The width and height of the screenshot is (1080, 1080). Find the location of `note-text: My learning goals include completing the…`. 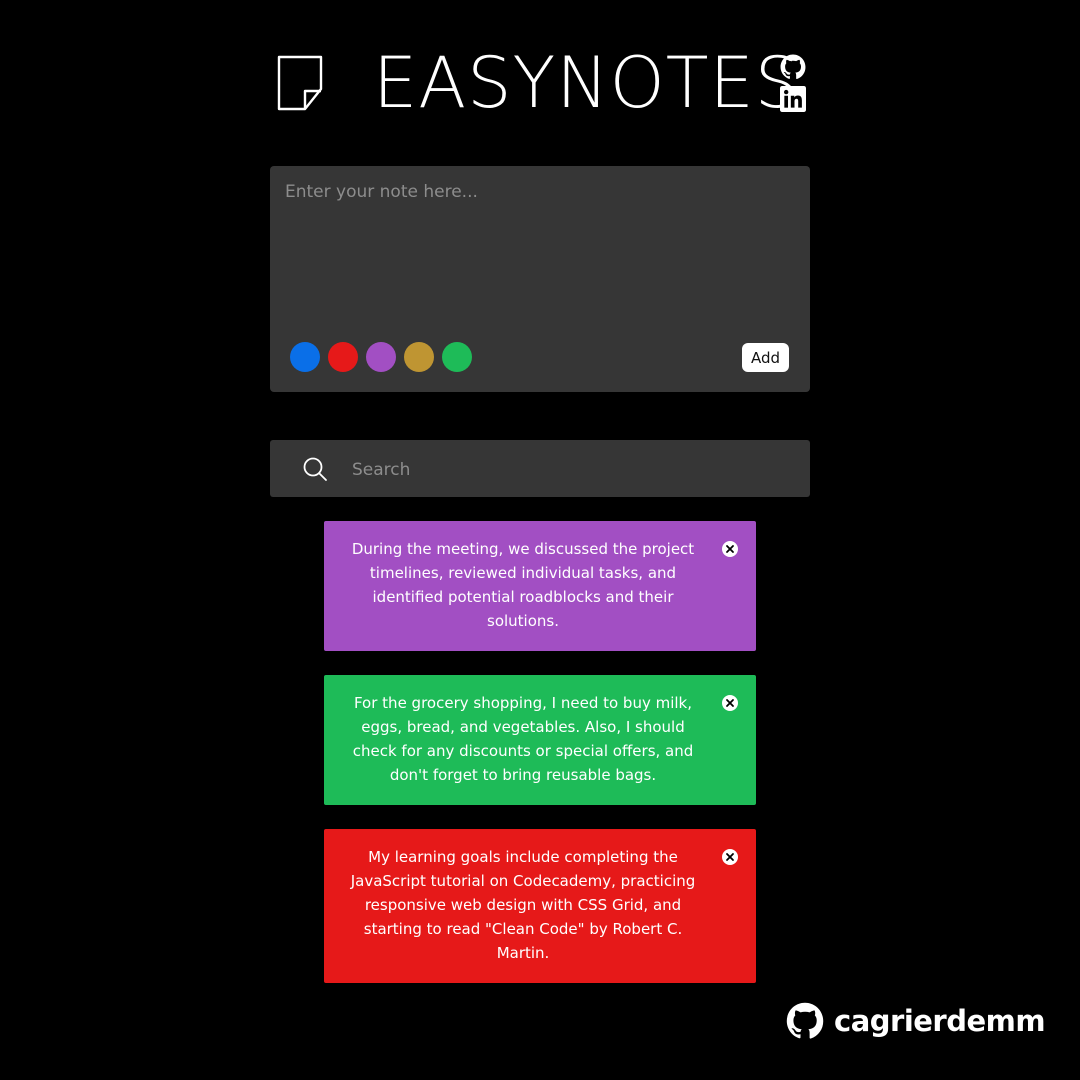

note-text: My learning goals include completing the… is located at coordinates (523, 905).